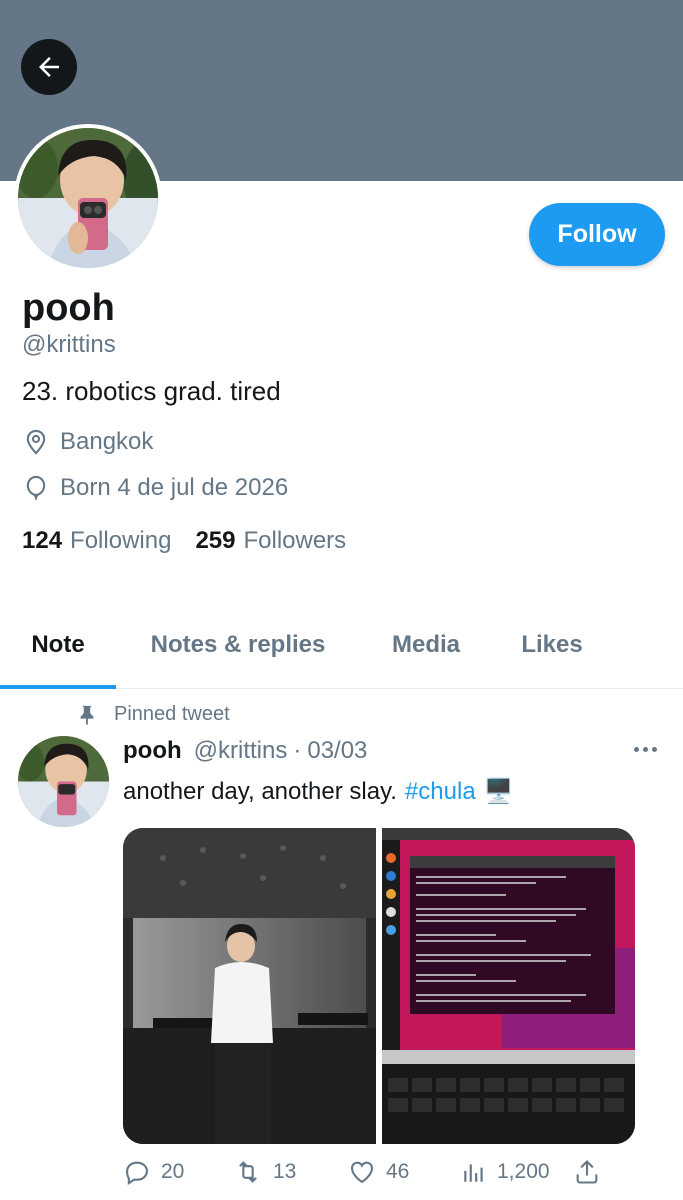  Describe the element at coordinates (248, 1172) in the screenshot. I see `retweet-icon` at that location.